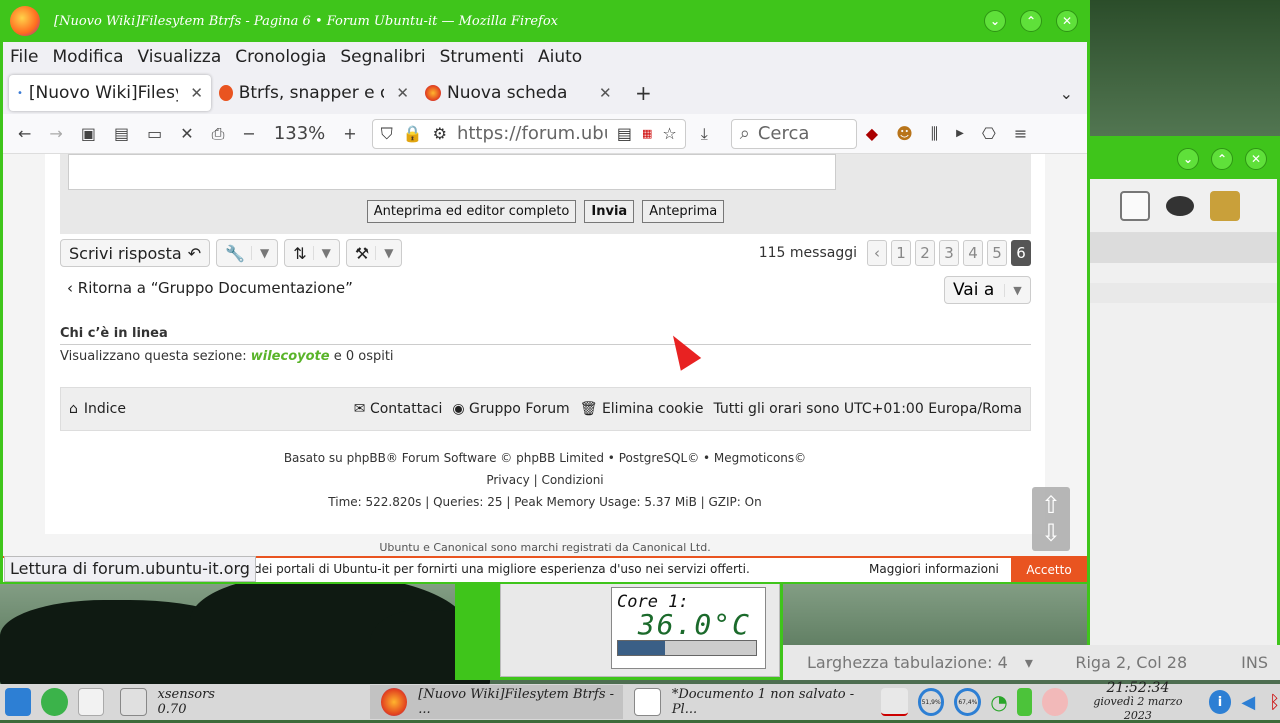 The image size is (1280, 723). What do you see at coordinates (178, 702) in the screenshot?
I see `task-xsensors: xsensors 0.70` at bounding box center [178, 702].